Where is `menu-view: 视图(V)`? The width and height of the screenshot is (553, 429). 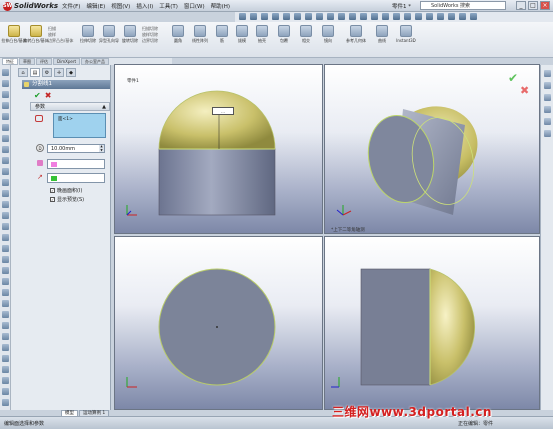
menu-view: 视图(V) is located at coordinates (120, 6).